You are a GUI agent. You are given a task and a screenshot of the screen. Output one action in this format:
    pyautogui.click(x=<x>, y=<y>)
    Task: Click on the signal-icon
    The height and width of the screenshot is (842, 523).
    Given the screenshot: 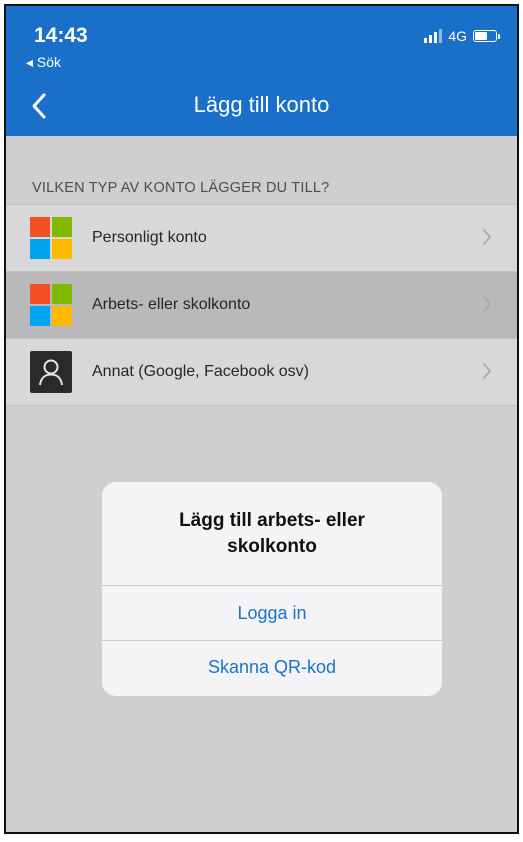 What is the action you would take?
    pyautogui.click(x=433, y=36)
    